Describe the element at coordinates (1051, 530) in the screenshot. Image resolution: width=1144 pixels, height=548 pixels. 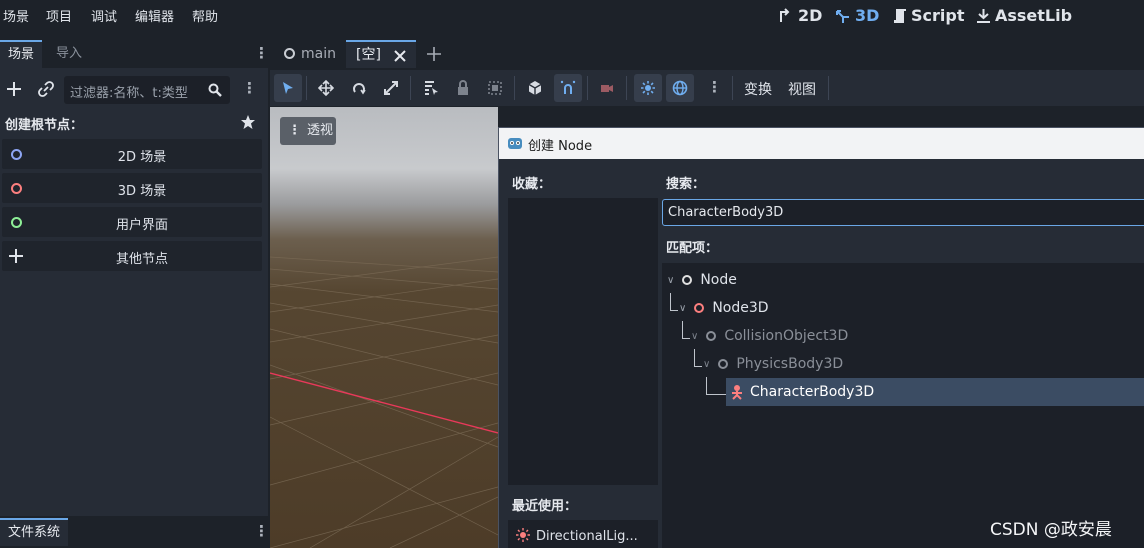
I see `watermark-text: CSDN @政安晨` at that location.